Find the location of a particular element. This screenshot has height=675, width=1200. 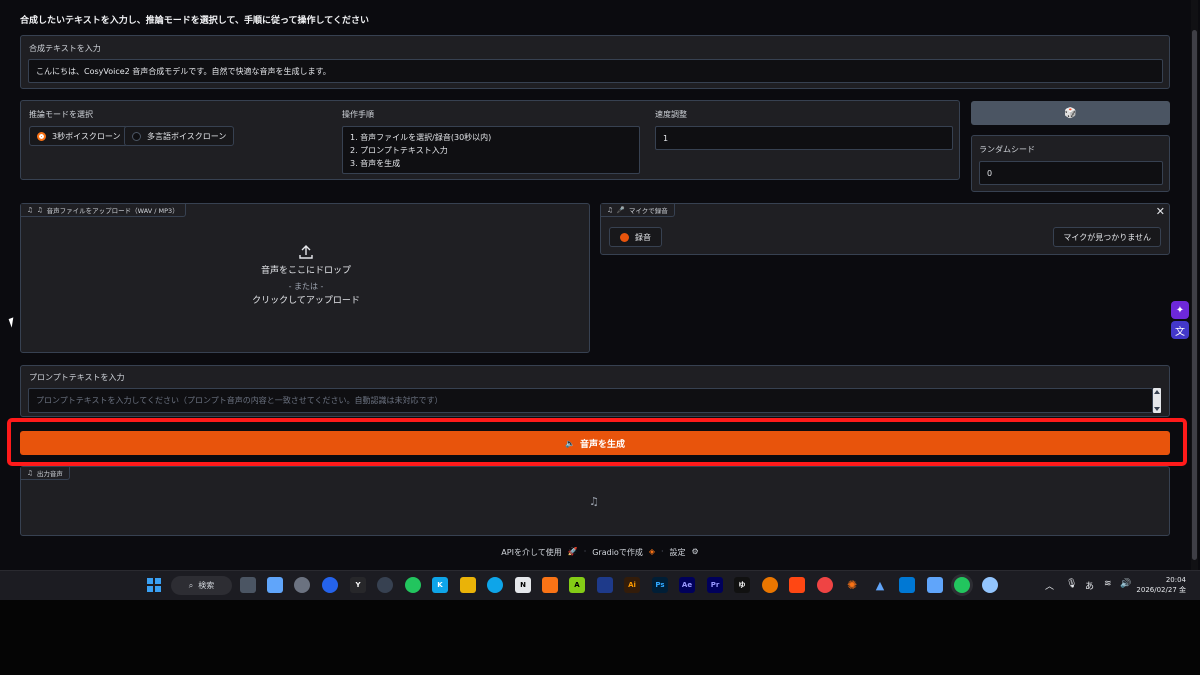

output-block: ♫ 出力音声 ♫ is located at coordinates (595, 501).